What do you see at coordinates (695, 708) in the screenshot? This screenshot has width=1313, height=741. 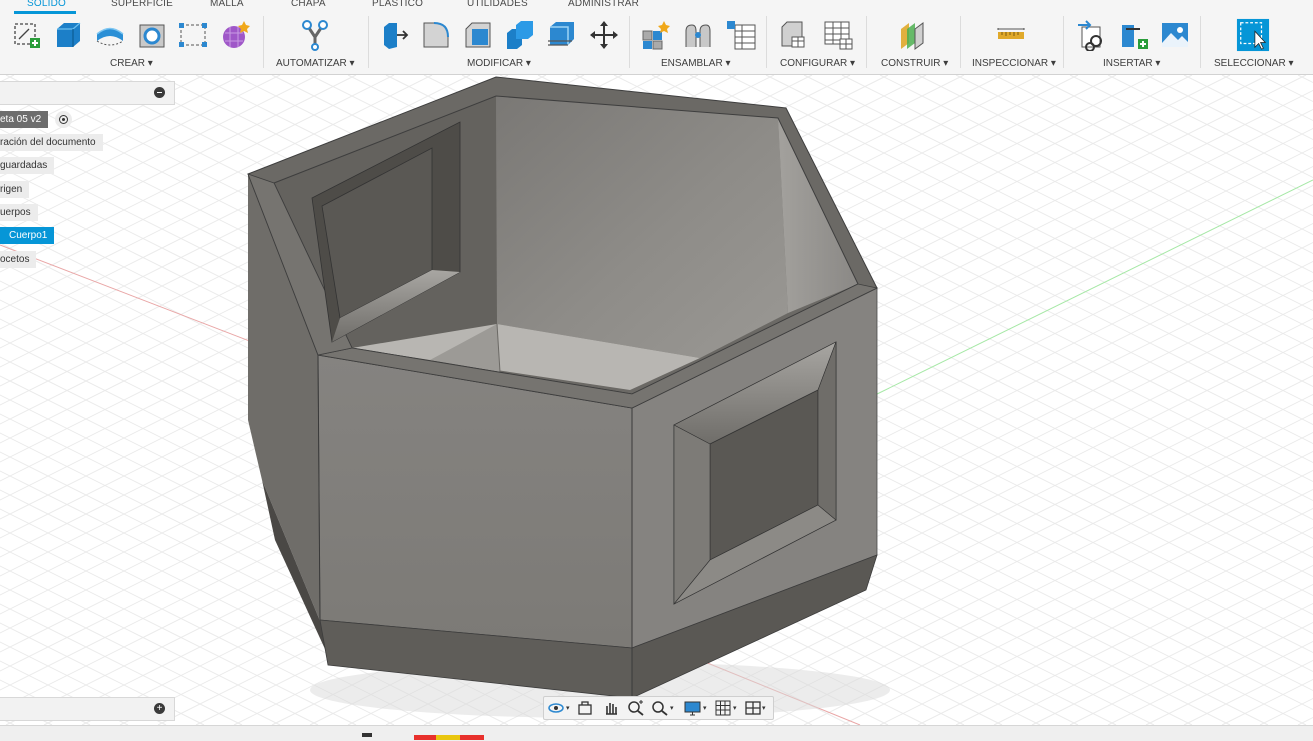 I see `display-settings-icon: ▾` at bounding box center [695, 708].